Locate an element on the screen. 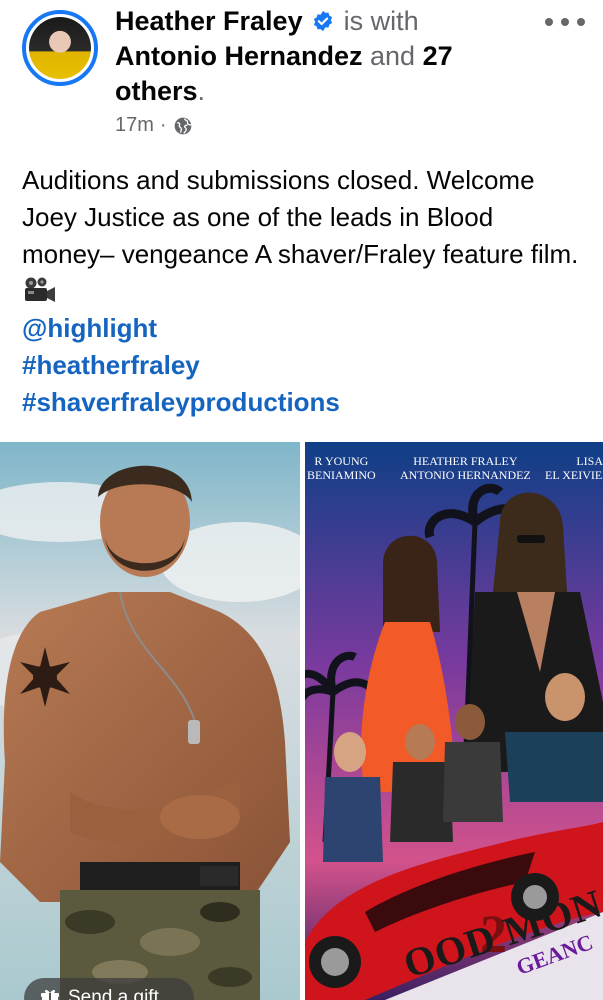 This screenshot has height=1000, width=603. poster-credit: ANTONIO HERNANDEZ is located at coordinates (465, 475).